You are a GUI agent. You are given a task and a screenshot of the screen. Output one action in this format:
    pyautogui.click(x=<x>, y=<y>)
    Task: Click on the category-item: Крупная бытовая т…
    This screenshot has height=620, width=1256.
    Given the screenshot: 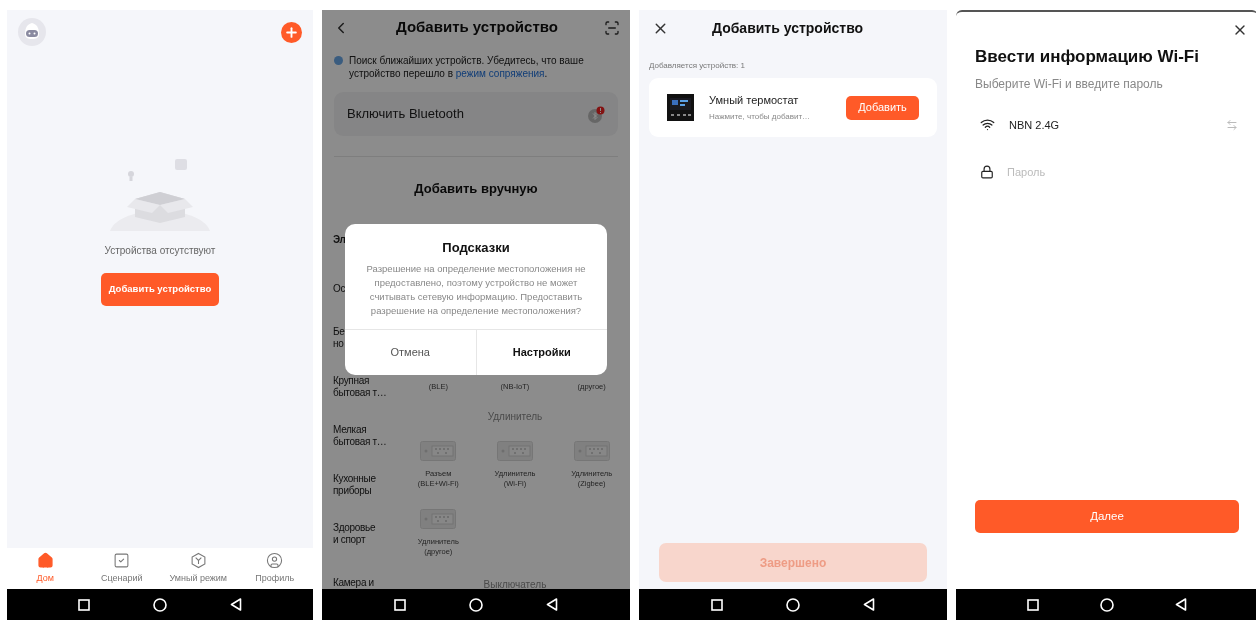 What is the action you would take?
    pyautogui.click(x=360, y=387)
    